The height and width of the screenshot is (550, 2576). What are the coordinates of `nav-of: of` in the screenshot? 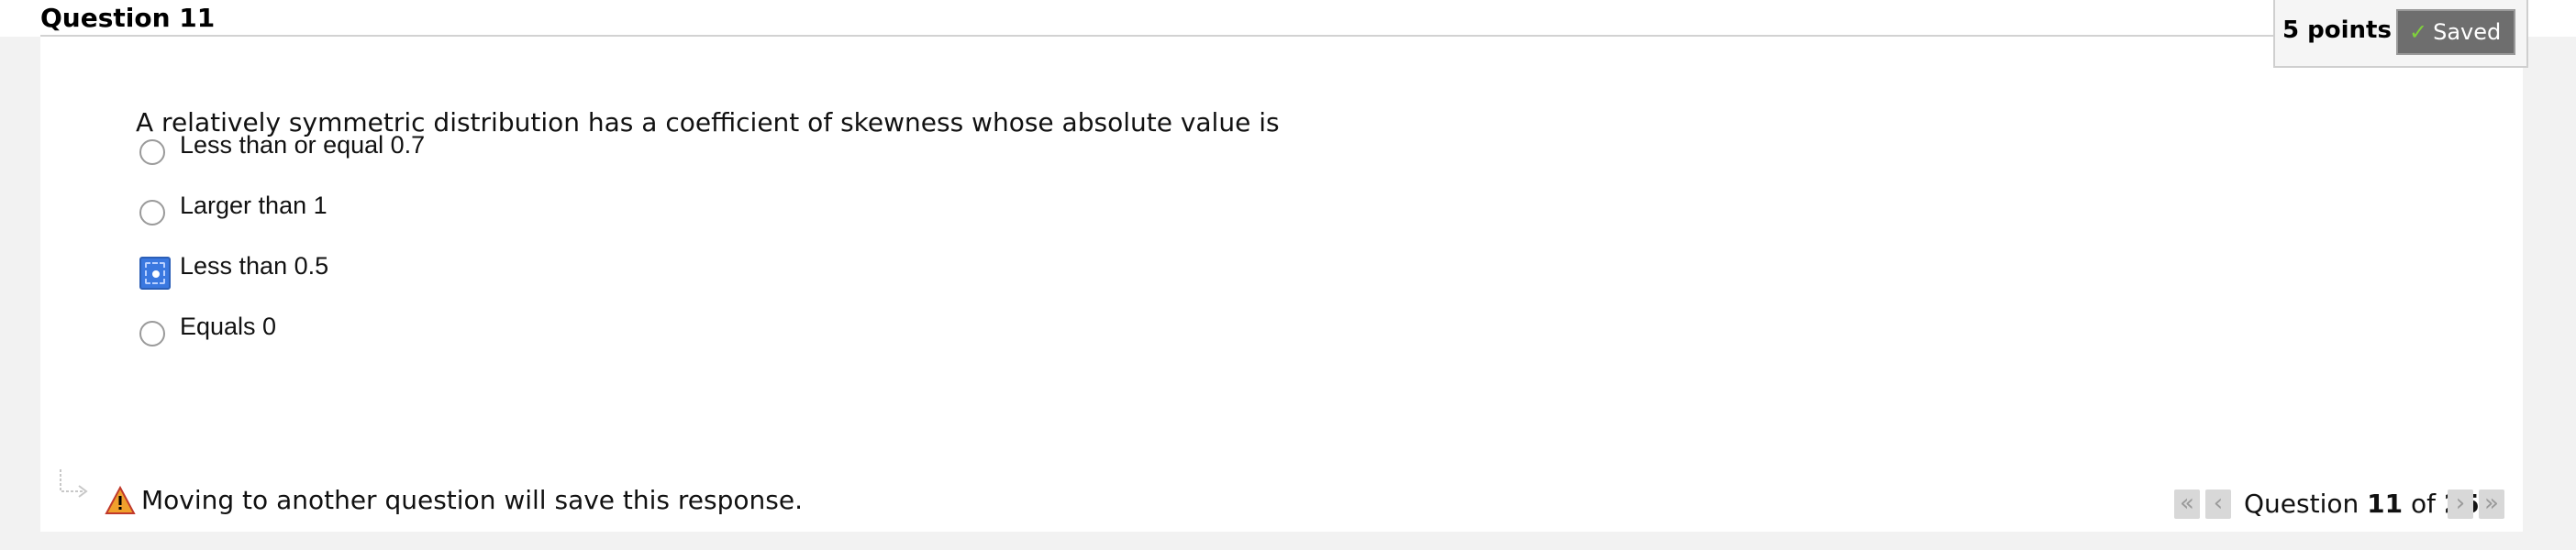 It's located at (2424, 504).